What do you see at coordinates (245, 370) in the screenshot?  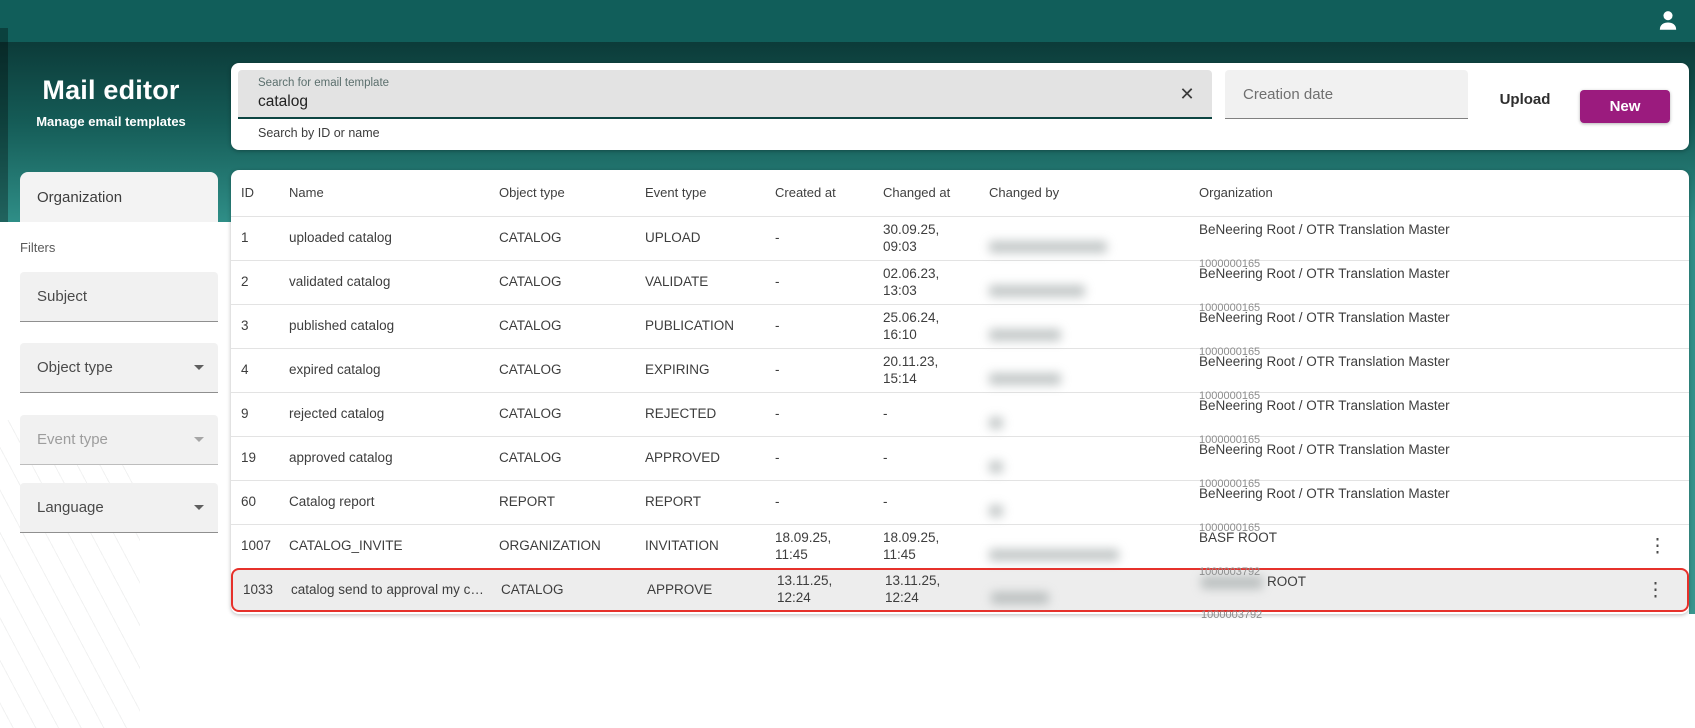 I see `cell-id: 4` at bounding box center [245, 370].